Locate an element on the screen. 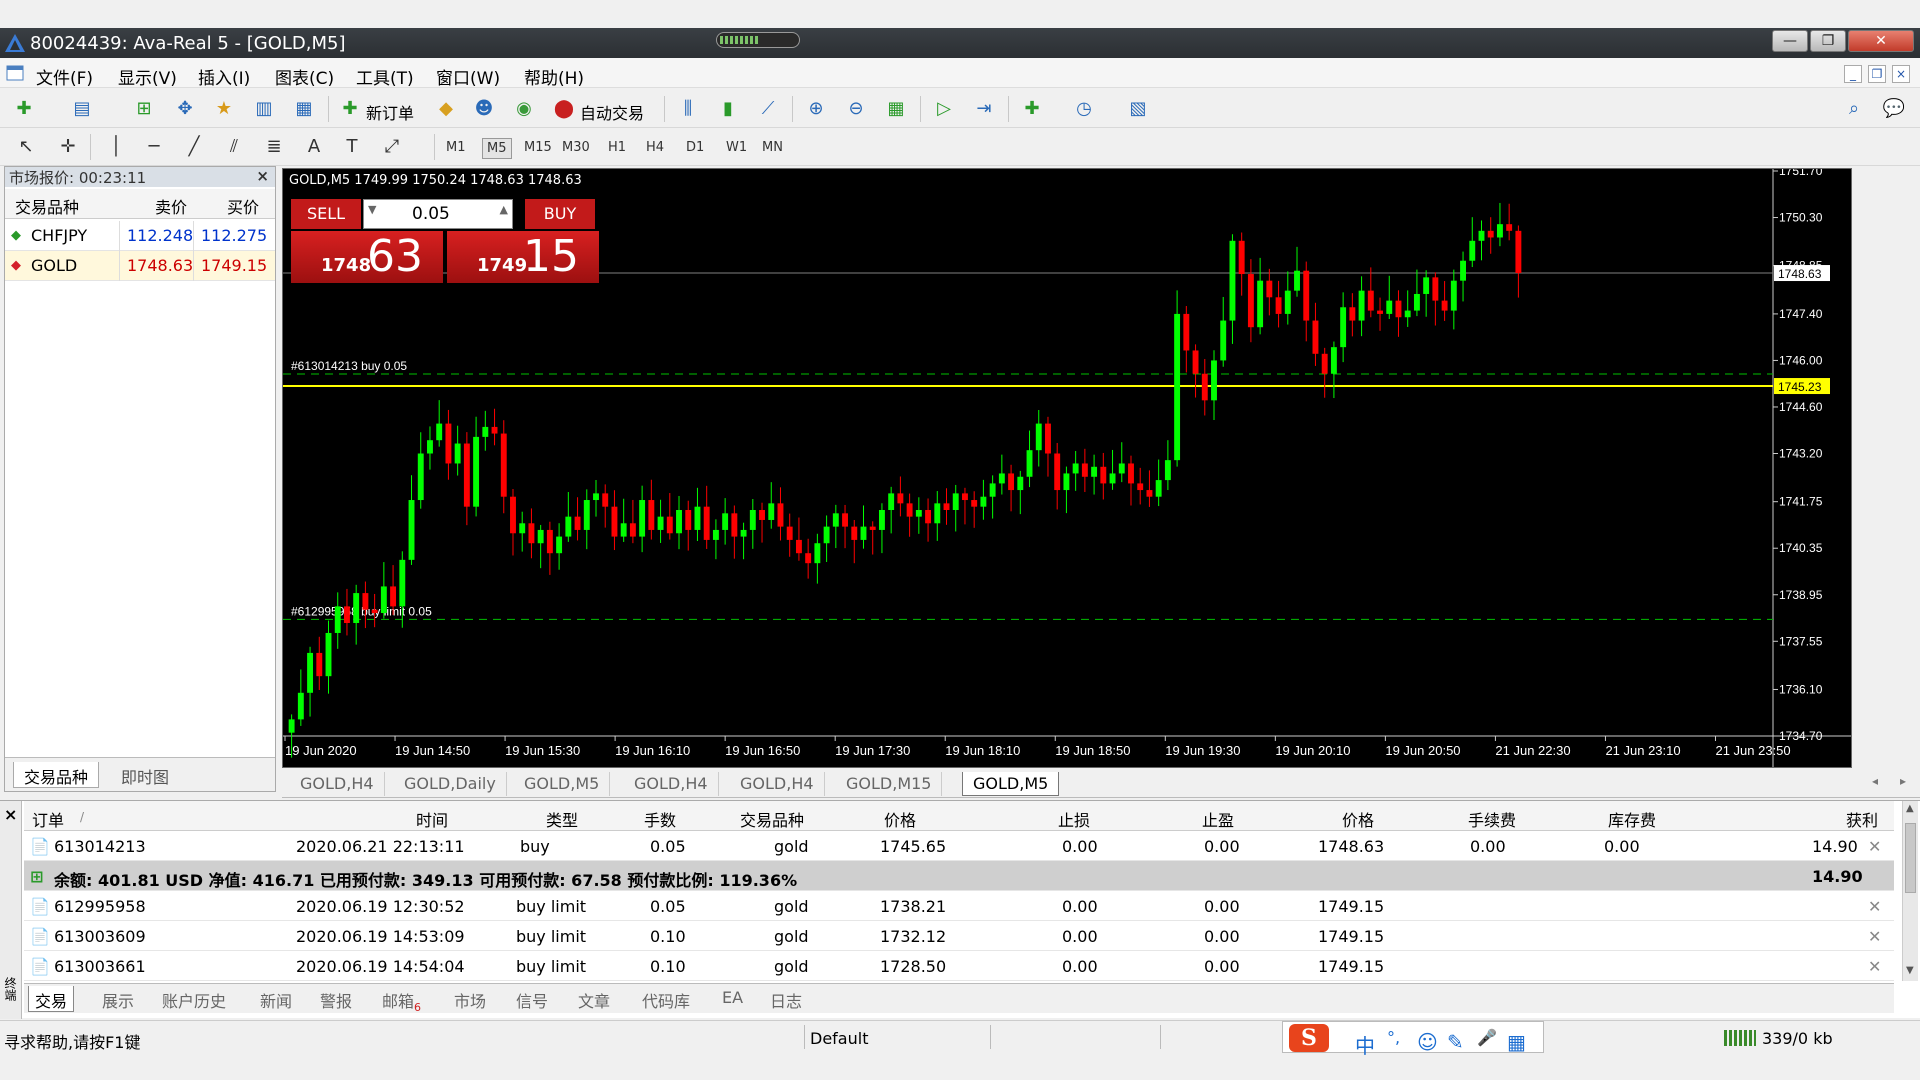 The image size is (1920, 1080). terminal-close-icon: × is located at coordinates (10, 814).